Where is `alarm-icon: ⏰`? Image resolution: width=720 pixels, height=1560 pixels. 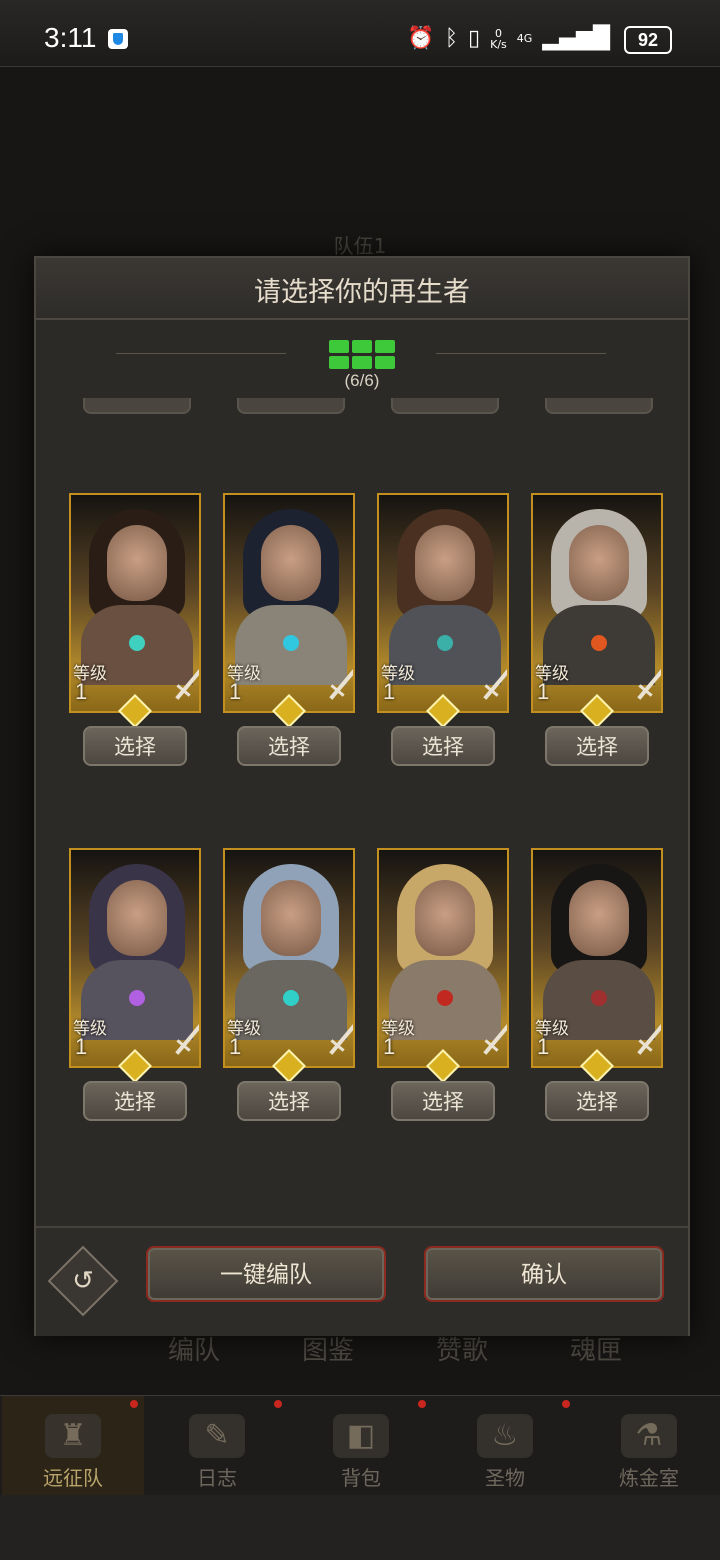 alarm-icon: ⏰ is located at coordinates (421, 38).